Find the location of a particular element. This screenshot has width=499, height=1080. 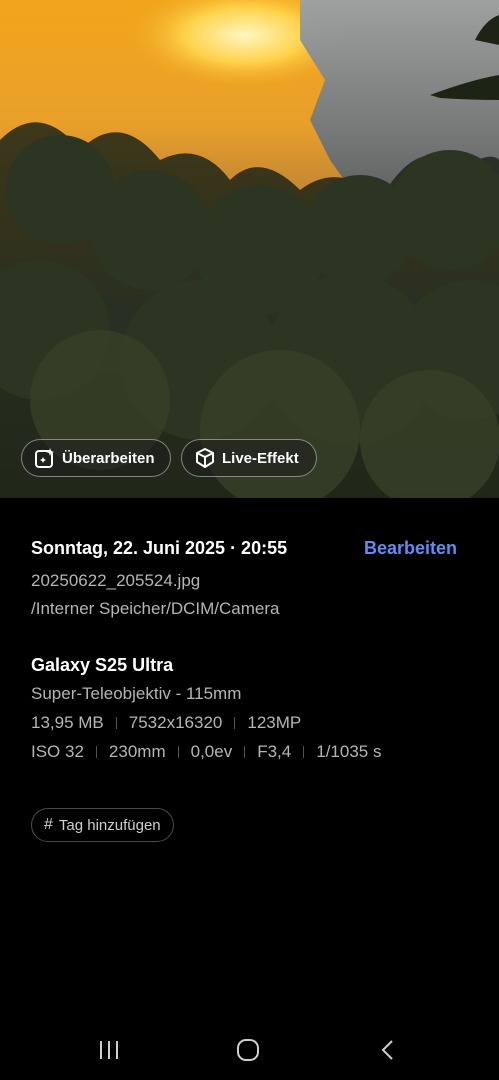

home-icon is located at coordinates (248, 1050).